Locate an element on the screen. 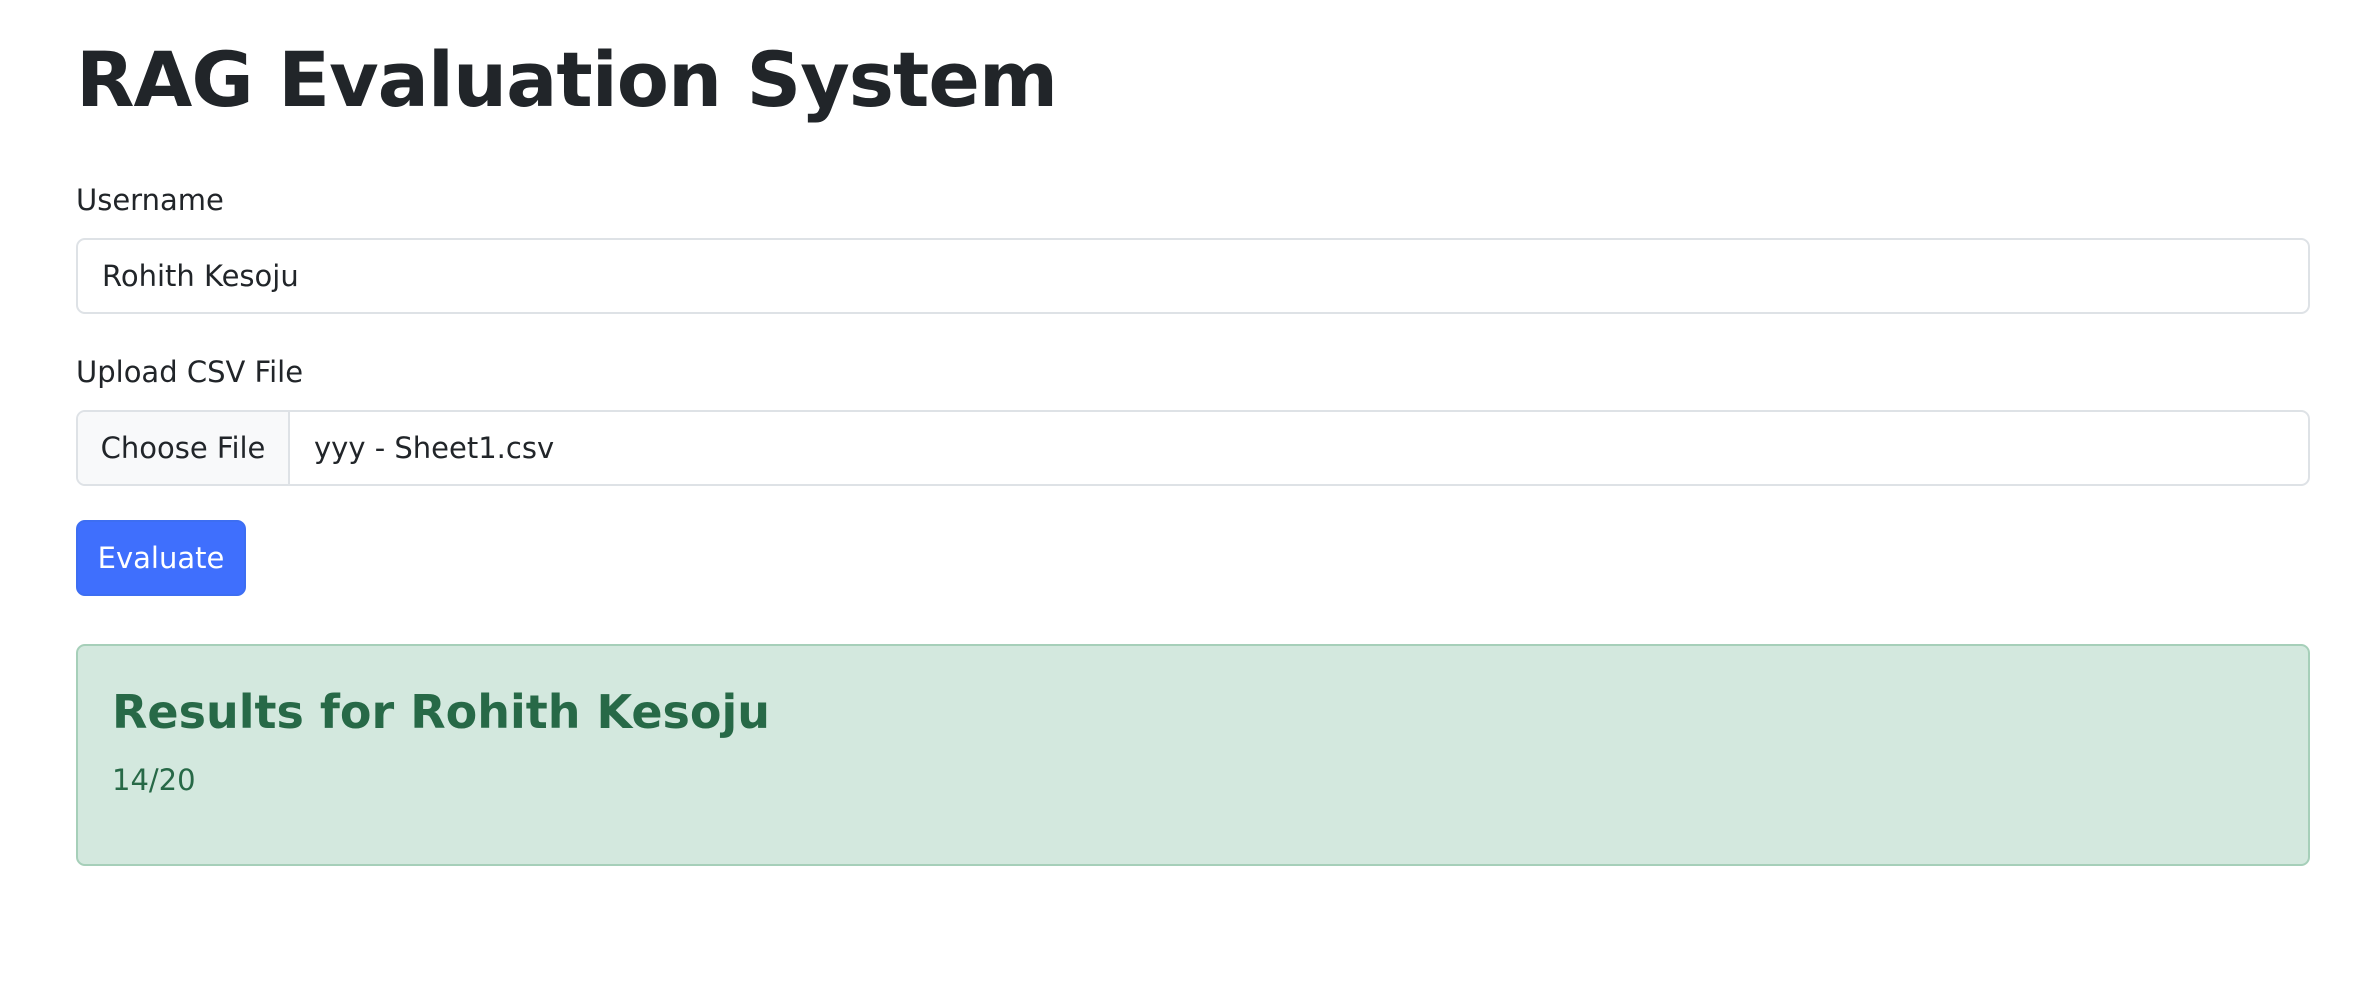 The image size is (2364, 1002). csv-file-input: Choose File yyy - Sheet1.csv is located at coordinates (1193, 448).